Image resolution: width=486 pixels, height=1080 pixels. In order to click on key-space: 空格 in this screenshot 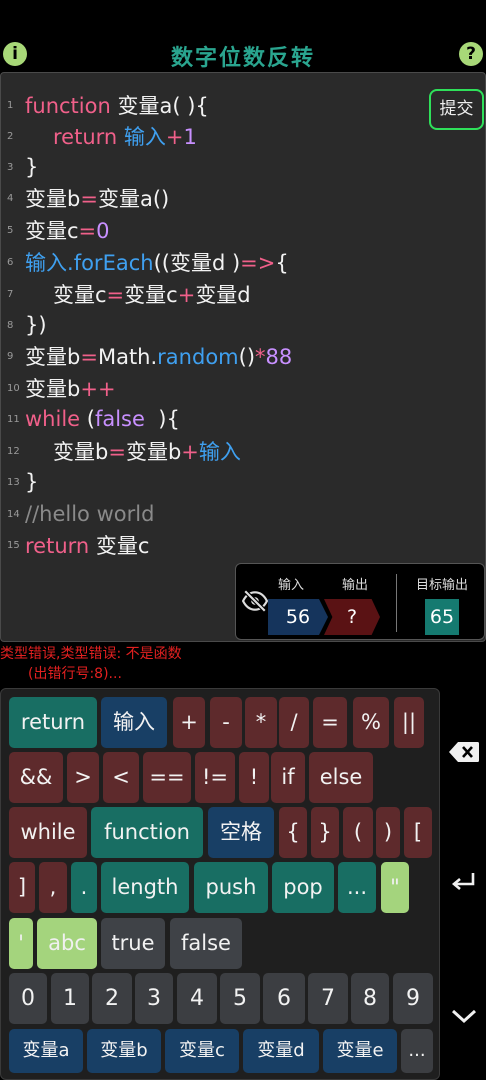, I will do `click(241, 832)`.